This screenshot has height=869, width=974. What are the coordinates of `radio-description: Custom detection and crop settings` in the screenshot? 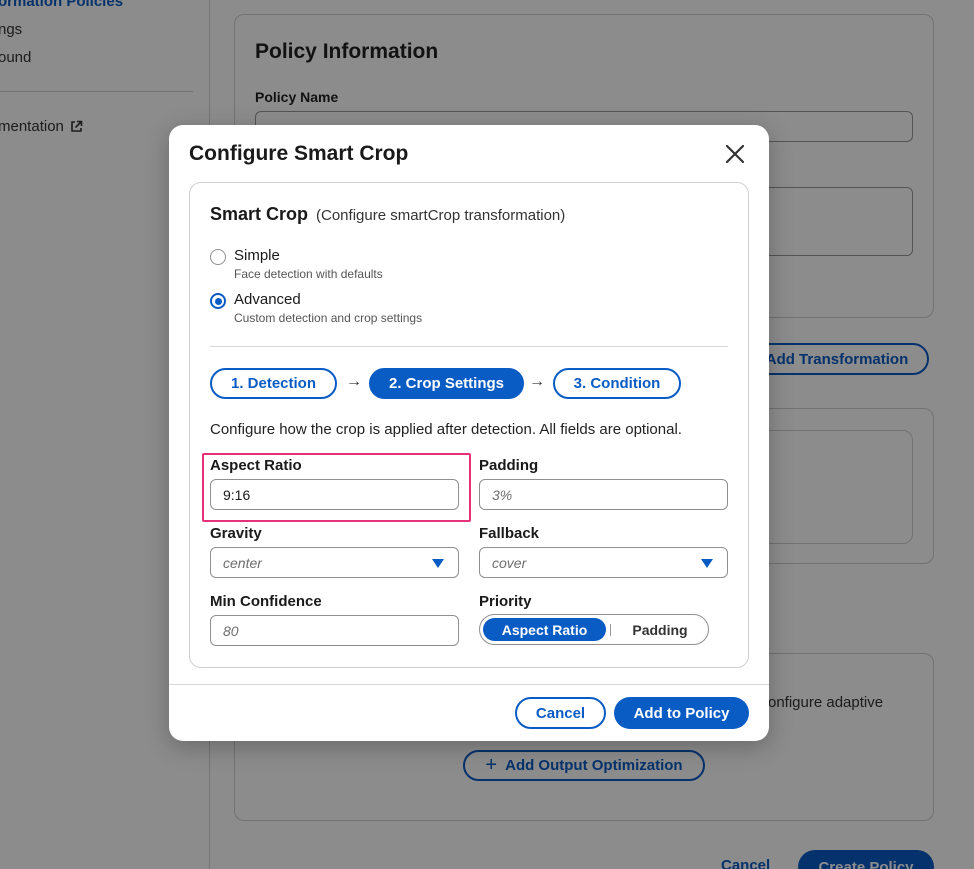 It's located at (328, 318).